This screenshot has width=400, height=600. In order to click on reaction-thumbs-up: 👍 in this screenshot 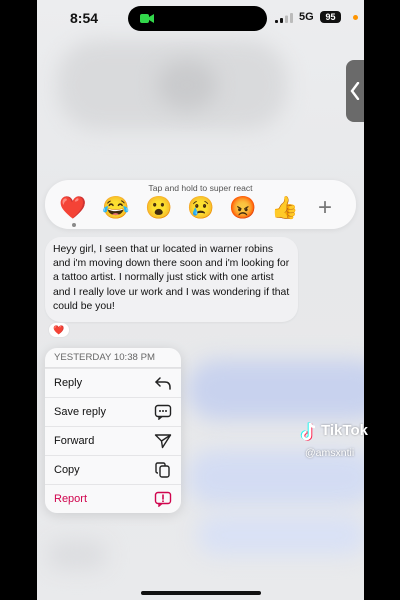, I will do `click(285, 208)`.